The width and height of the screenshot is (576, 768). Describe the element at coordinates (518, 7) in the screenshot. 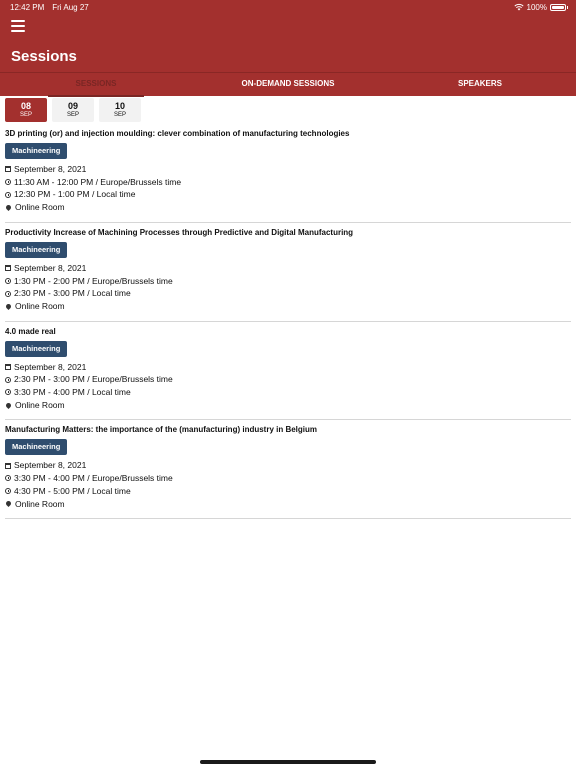

I see `wifi-icon` at that location.